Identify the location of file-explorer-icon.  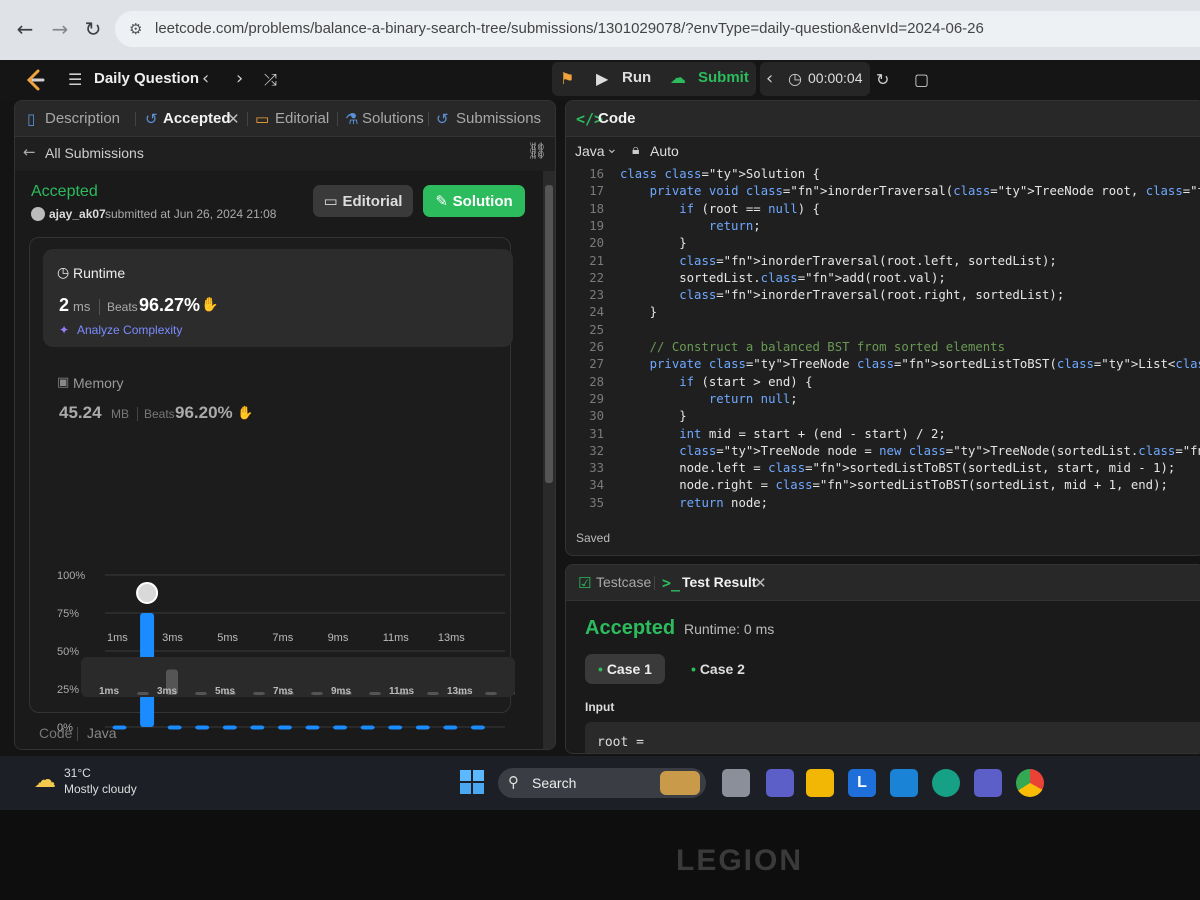
(820, 783).